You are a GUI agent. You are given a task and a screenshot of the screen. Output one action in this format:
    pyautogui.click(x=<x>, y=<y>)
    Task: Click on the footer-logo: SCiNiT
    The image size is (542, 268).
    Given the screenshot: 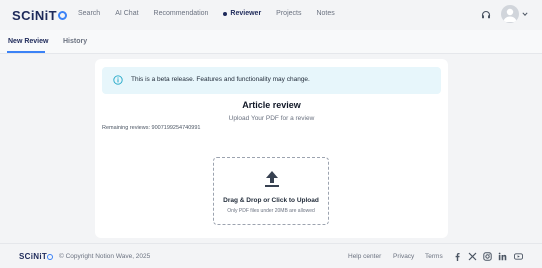 What is the action you would take?
    pyautogui.click(x=36, y=256)
    